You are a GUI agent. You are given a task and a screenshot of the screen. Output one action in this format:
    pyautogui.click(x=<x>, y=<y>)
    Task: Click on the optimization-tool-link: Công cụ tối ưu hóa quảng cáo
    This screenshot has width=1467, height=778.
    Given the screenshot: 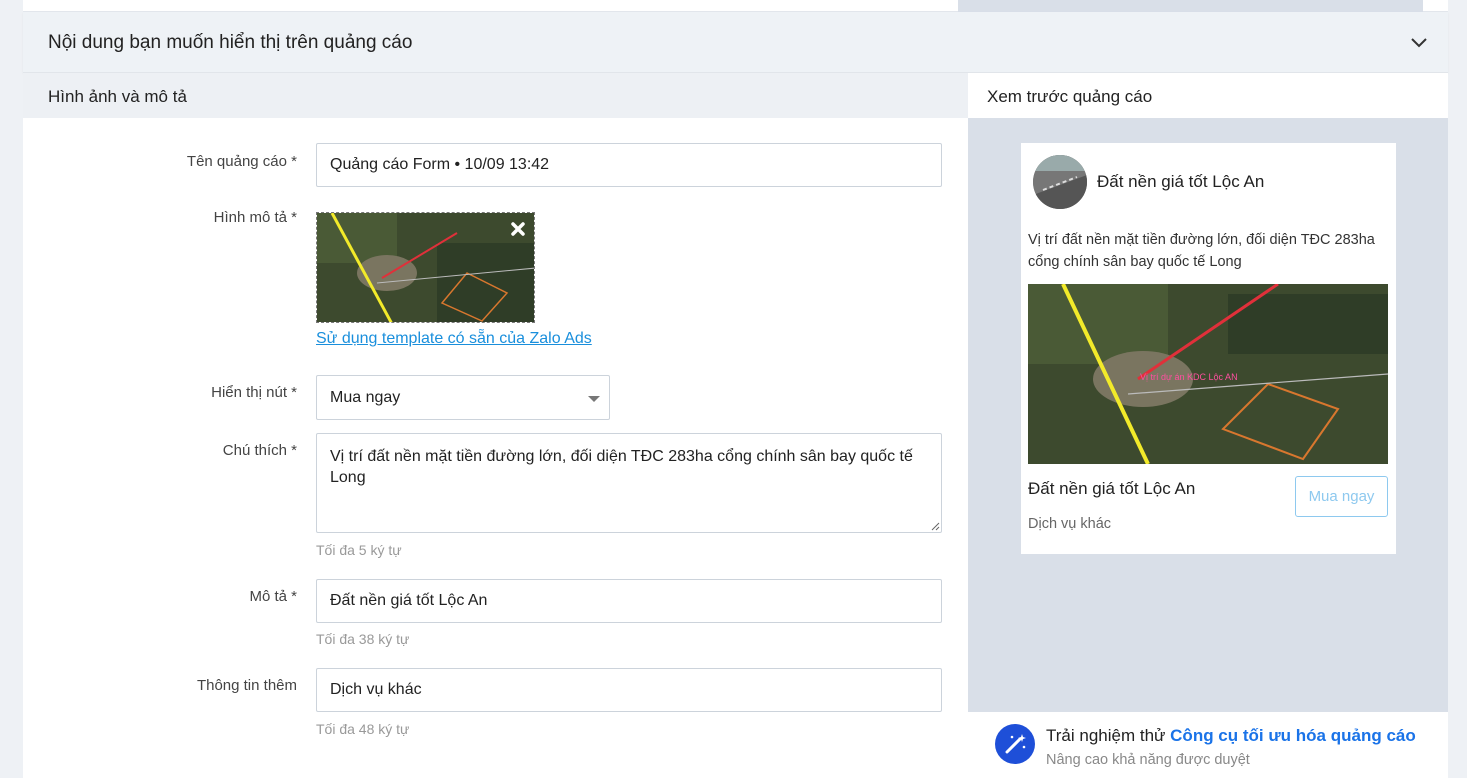 What is the action you would take?
    pyautogui.click(x=1293, y=735)
    